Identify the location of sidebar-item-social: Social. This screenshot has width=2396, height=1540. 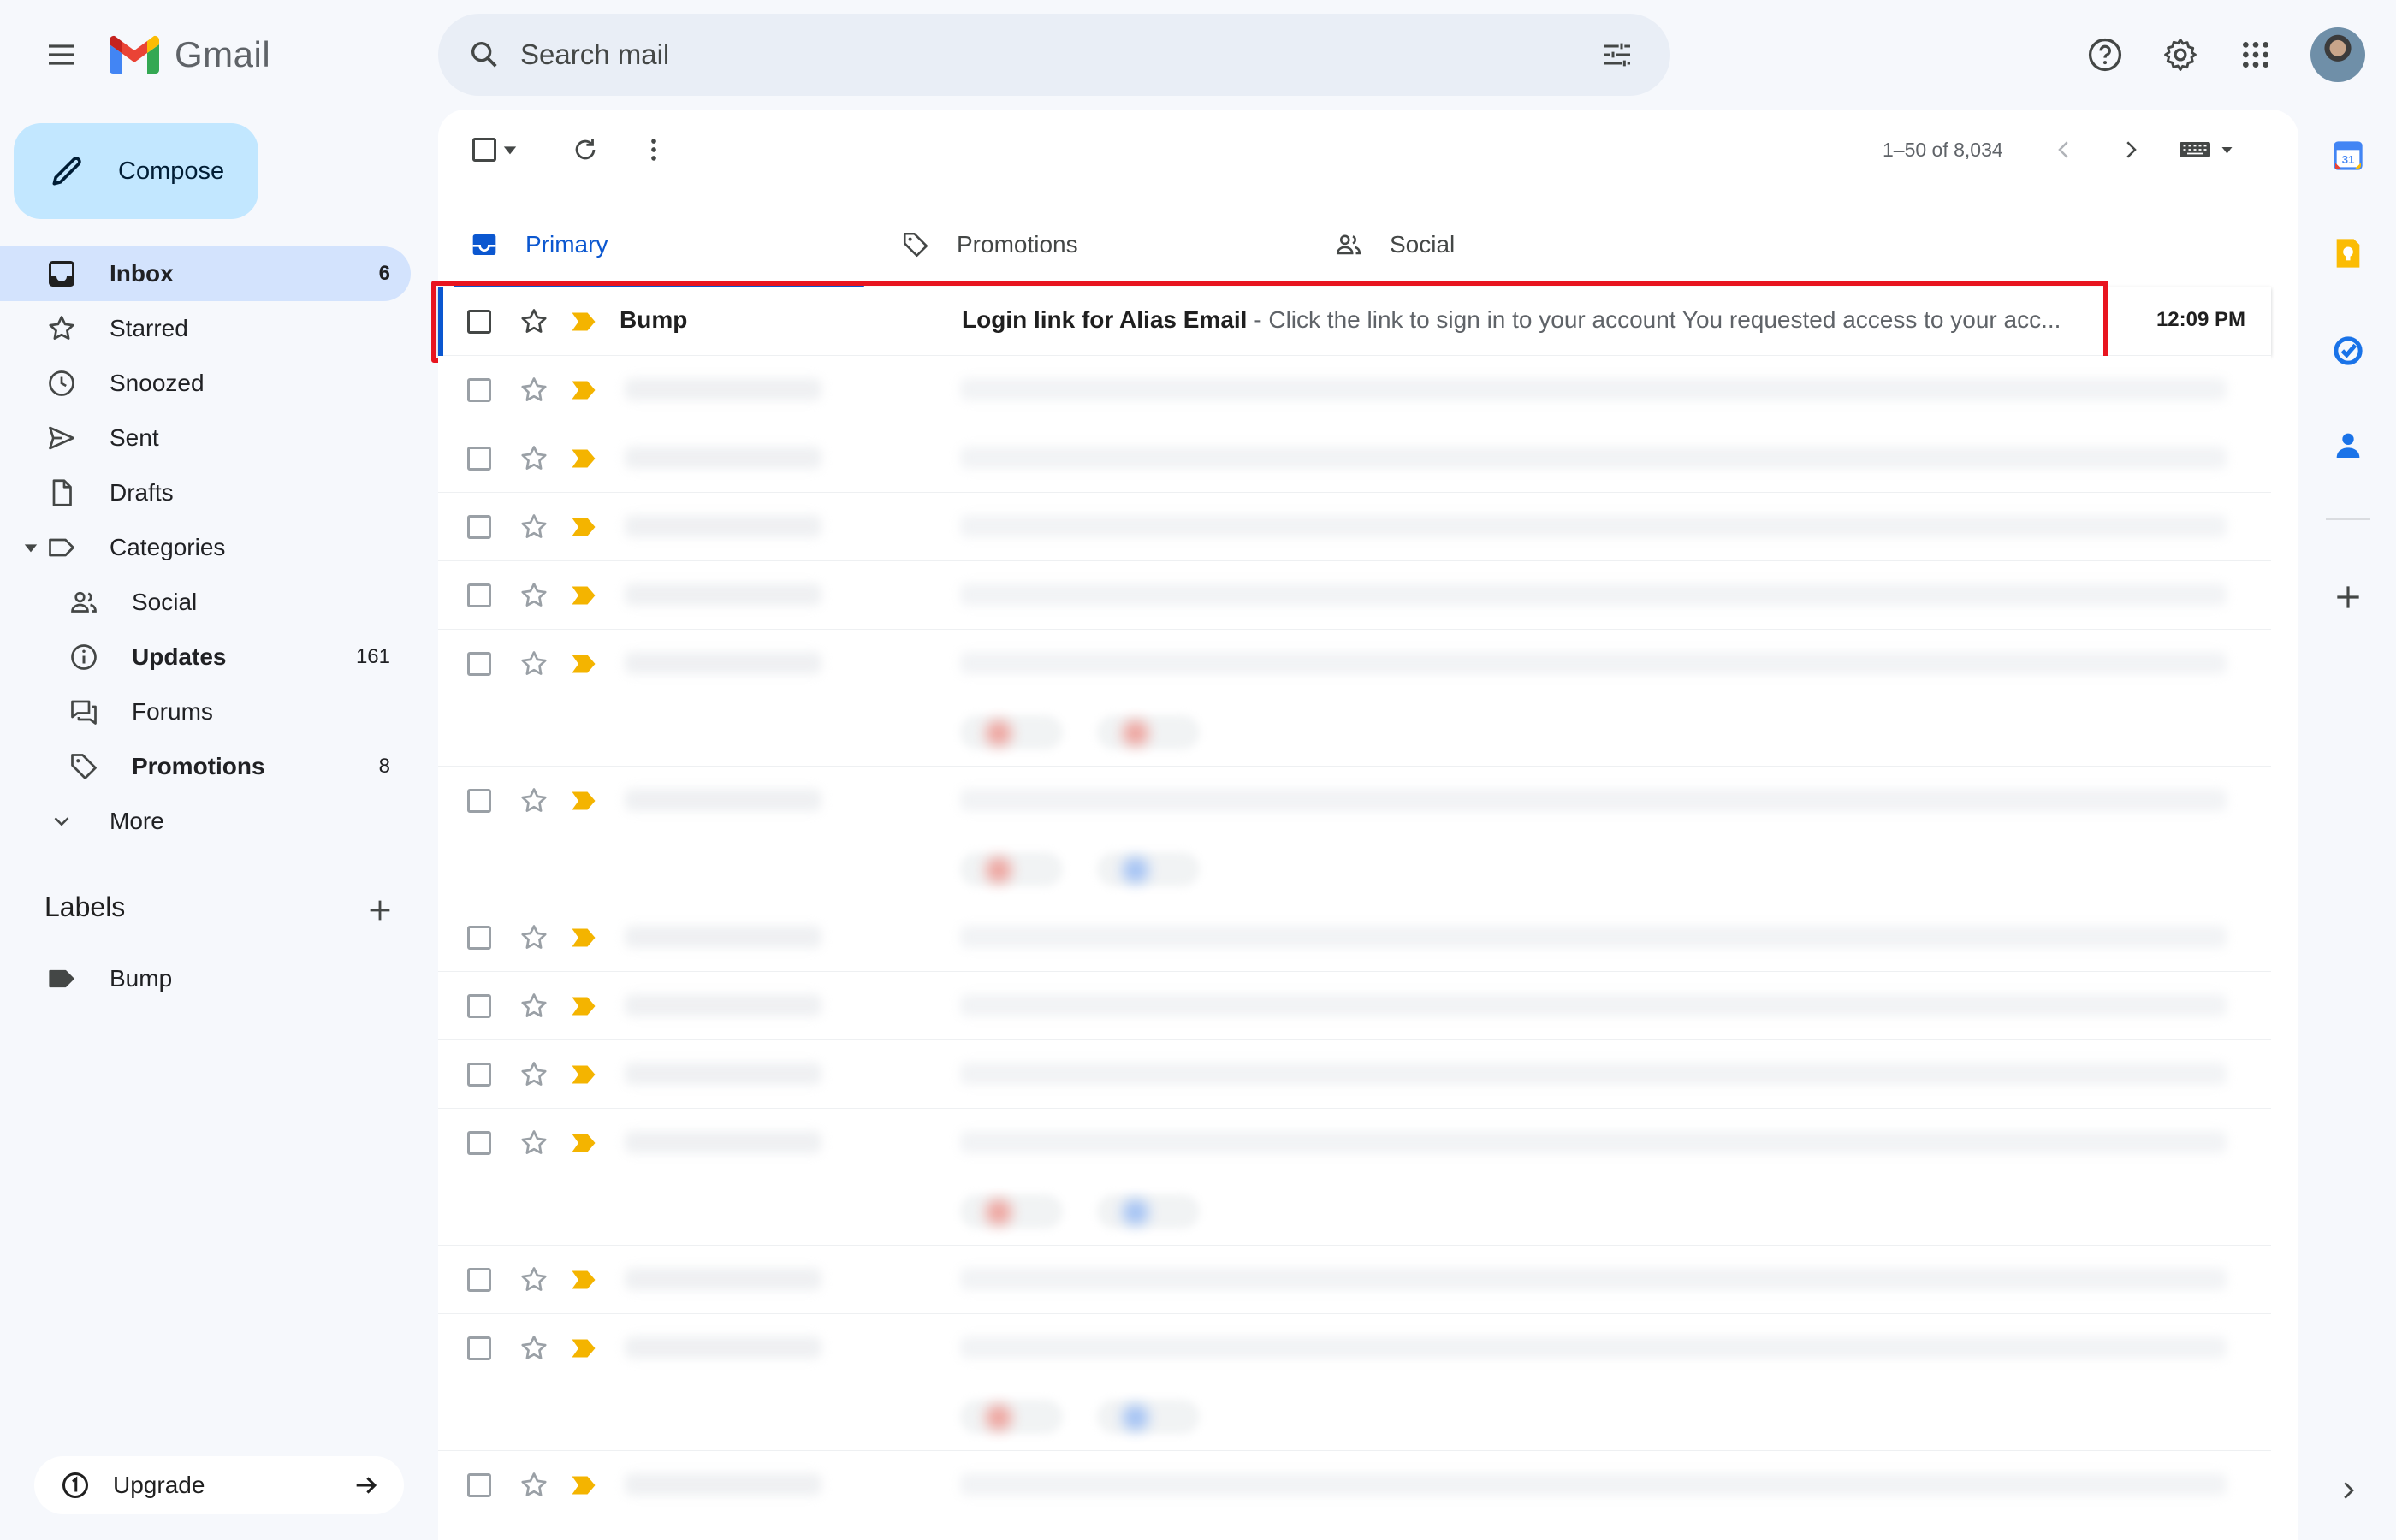
(205, 602).